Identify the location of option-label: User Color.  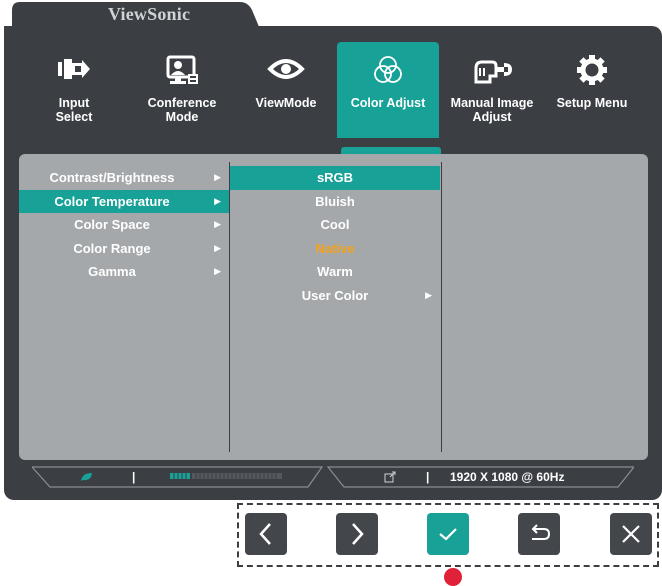
(335, 295).